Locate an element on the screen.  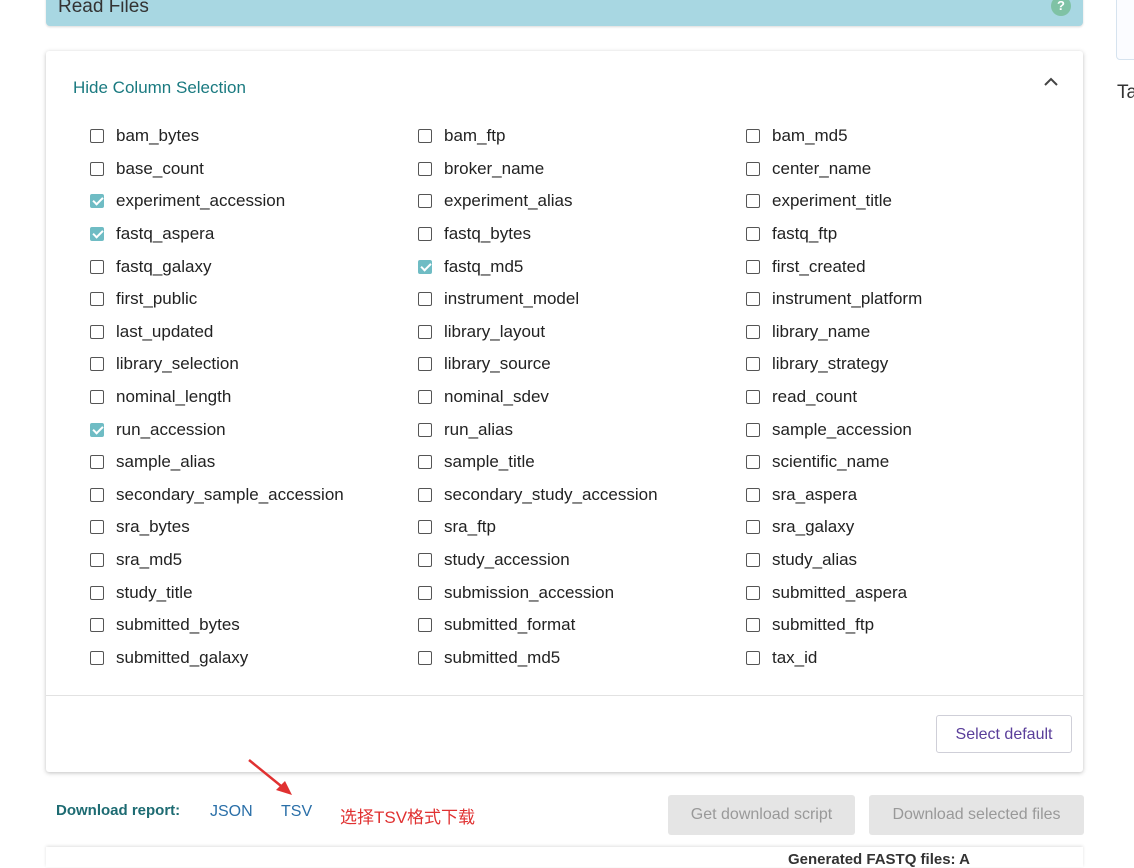
column-option: secondary_sample_accession is located at coordinates (254, 495).